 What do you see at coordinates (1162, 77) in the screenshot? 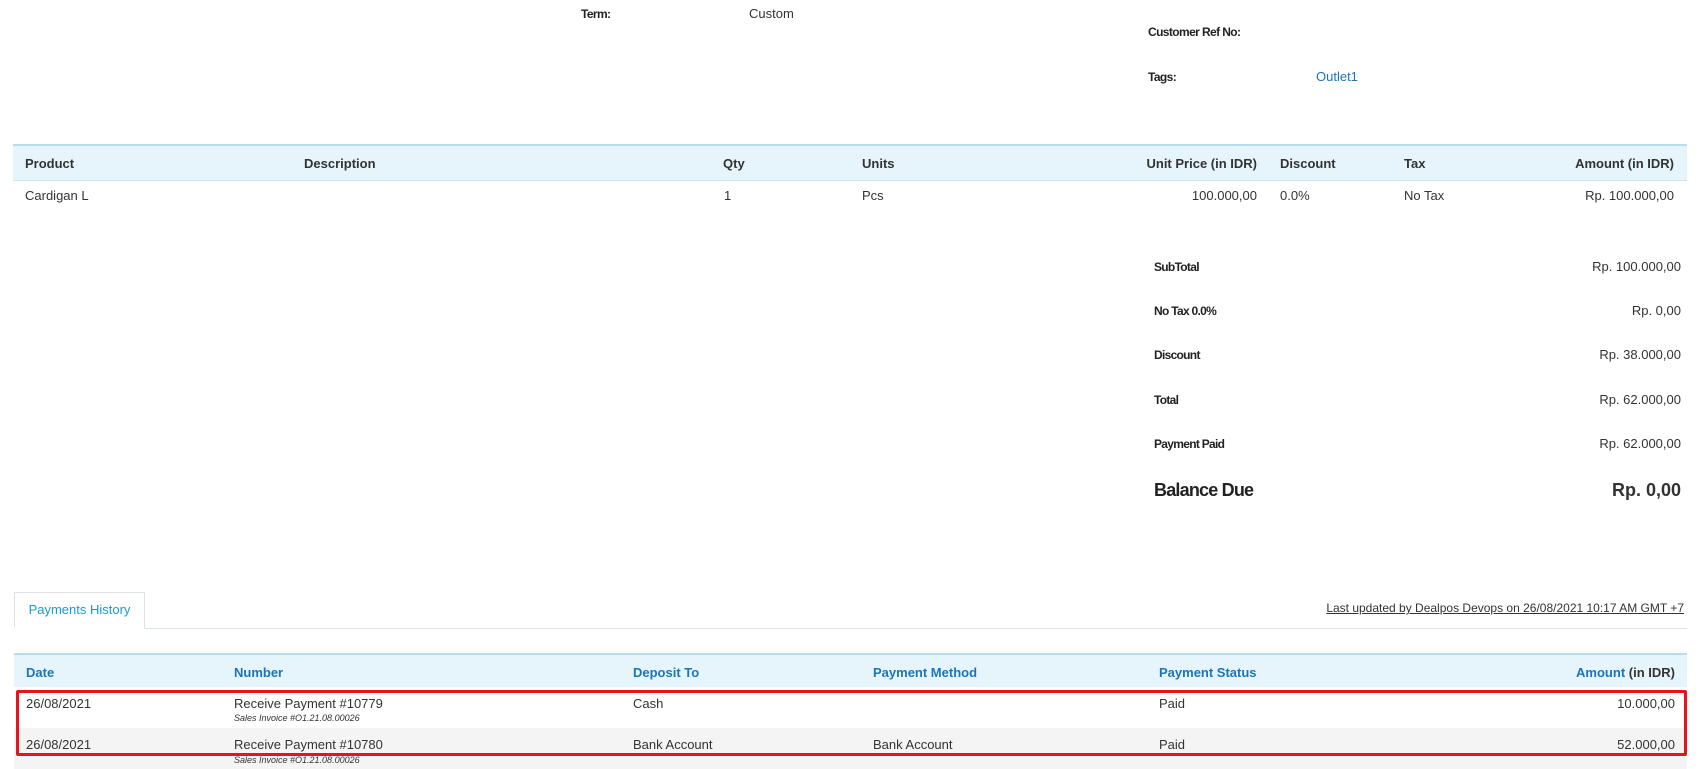
I see `tags-label: Tags:` at bounding box center [1162, 77].